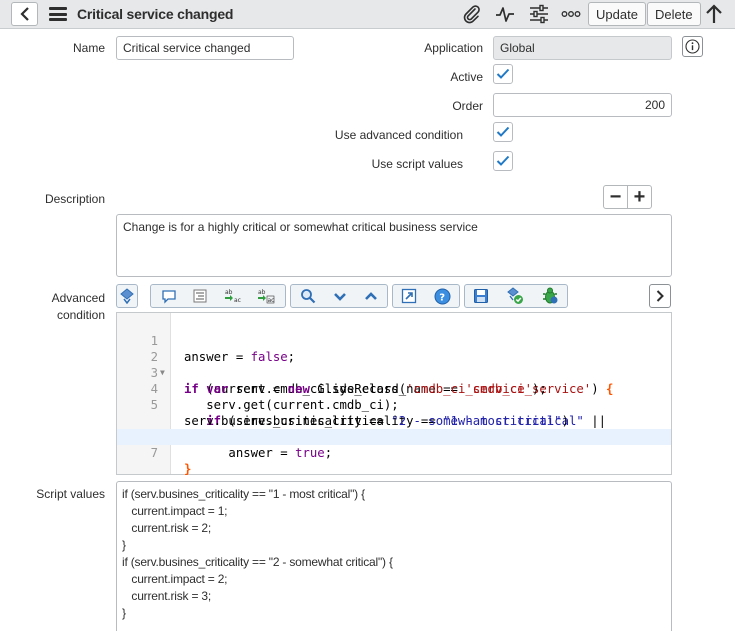 Image resolution: width=735 pixels, height=631 pixels. Describe the element at coordinates (167, 596) in the screenshot. I see `script-line: current.risk = 3;` at that location.